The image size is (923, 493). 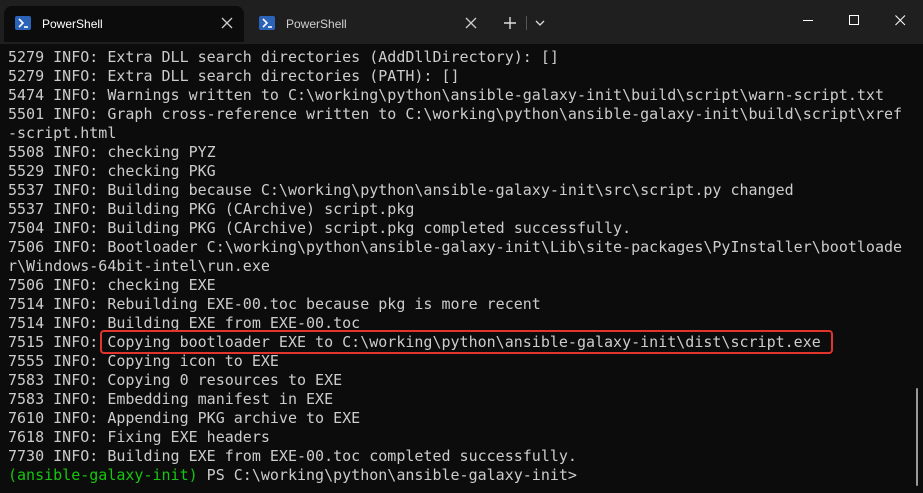 What do you see at coordinates (139, 266) in the screenshot?
I see `output-line: r\Windows-64bit-intel\run.exe` at bounding box center [139, 266].